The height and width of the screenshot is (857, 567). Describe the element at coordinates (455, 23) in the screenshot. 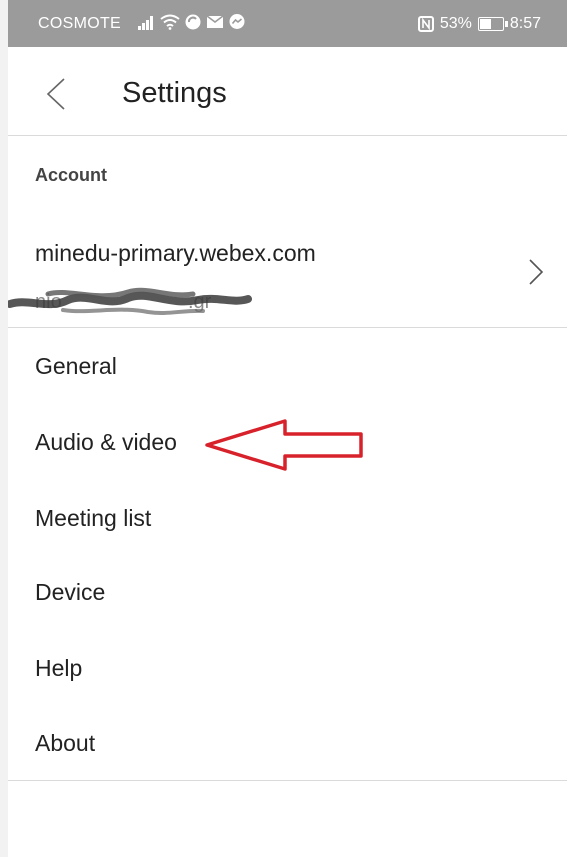

I see `battery-percent: 53%` at that location.